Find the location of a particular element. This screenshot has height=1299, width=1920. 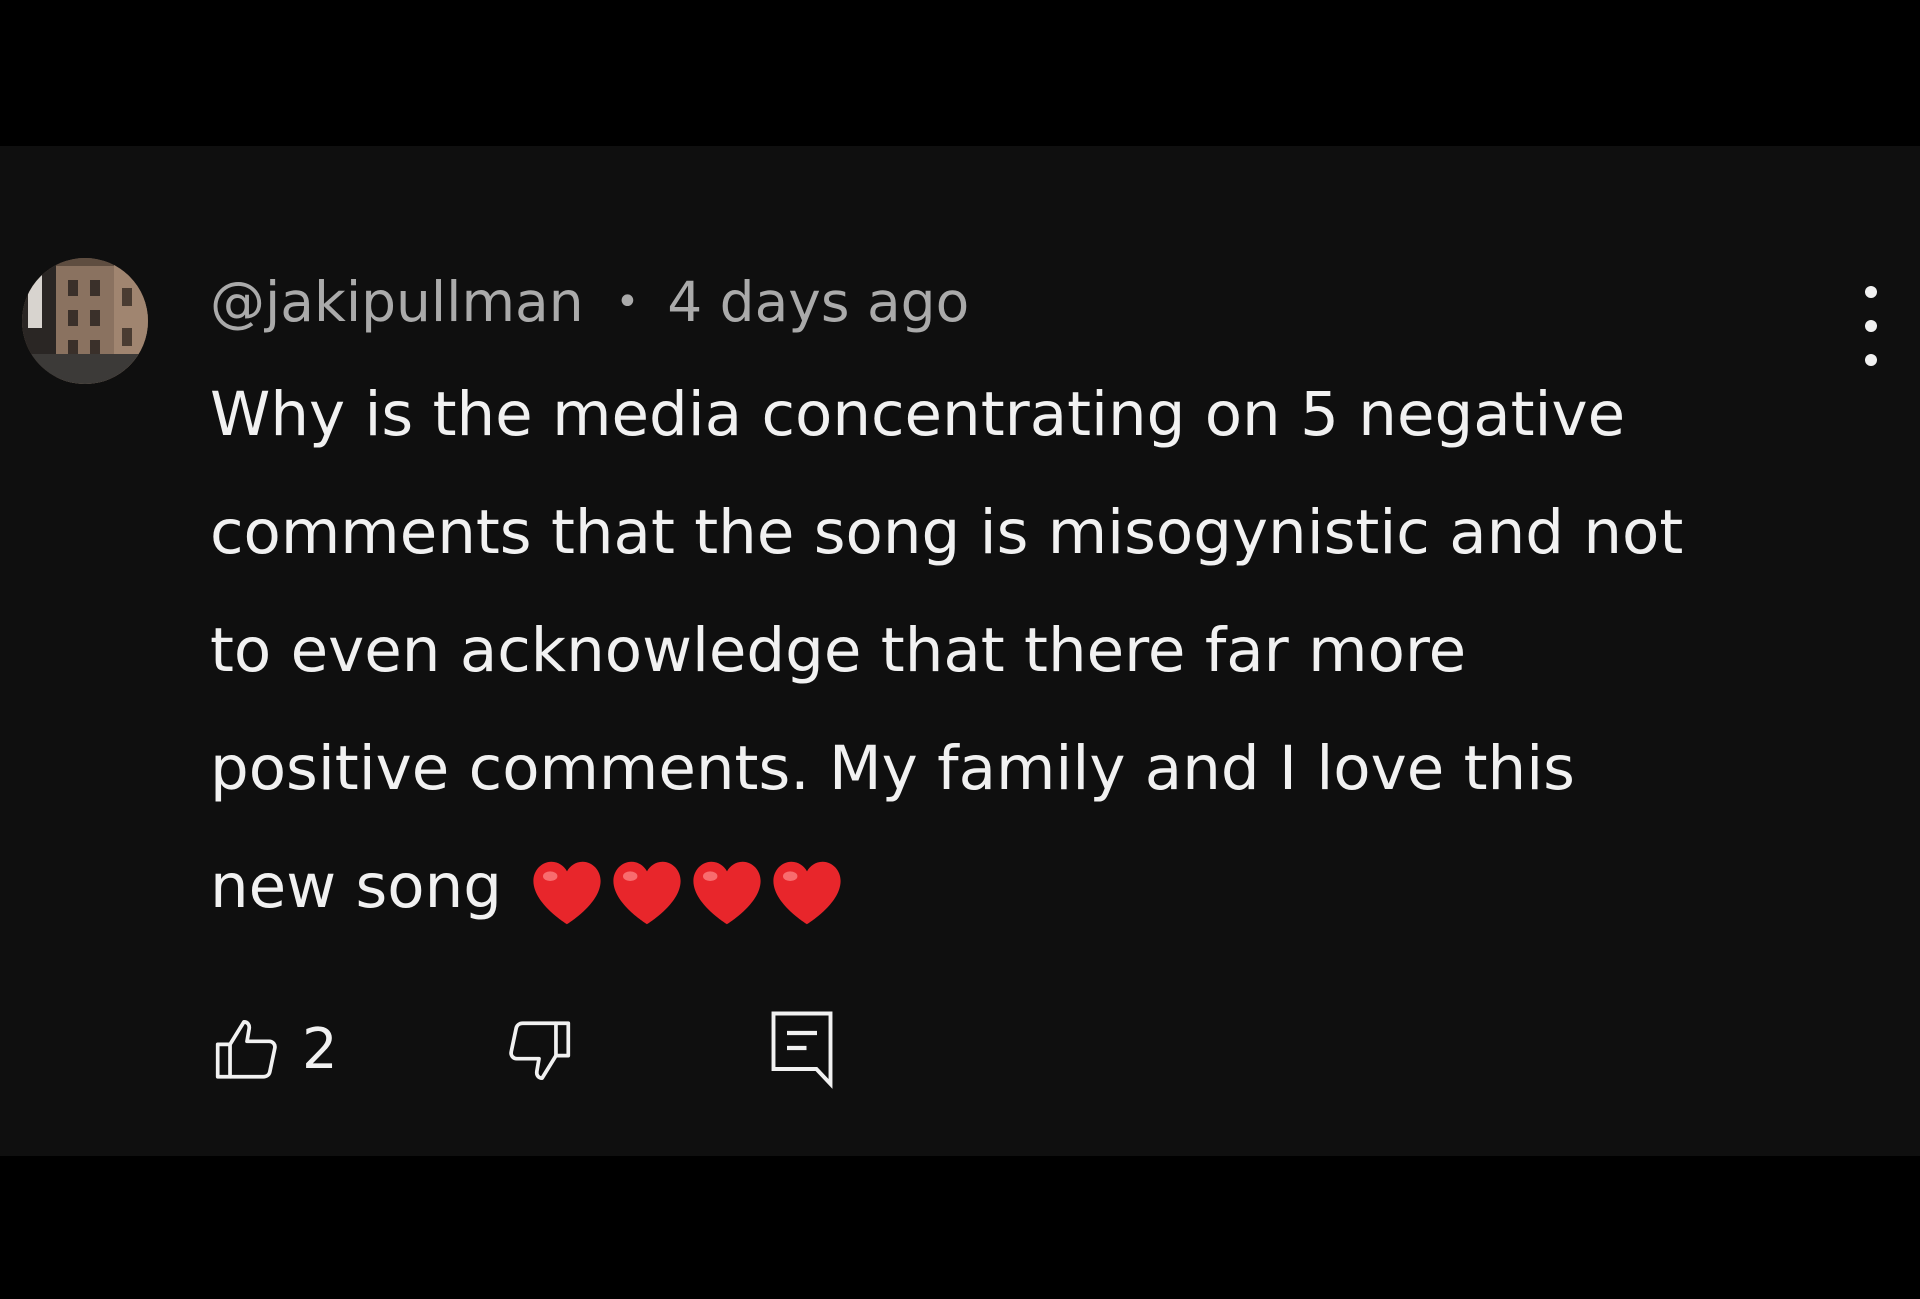

comment-last-line: new song is located at coordinates (1030, 887).